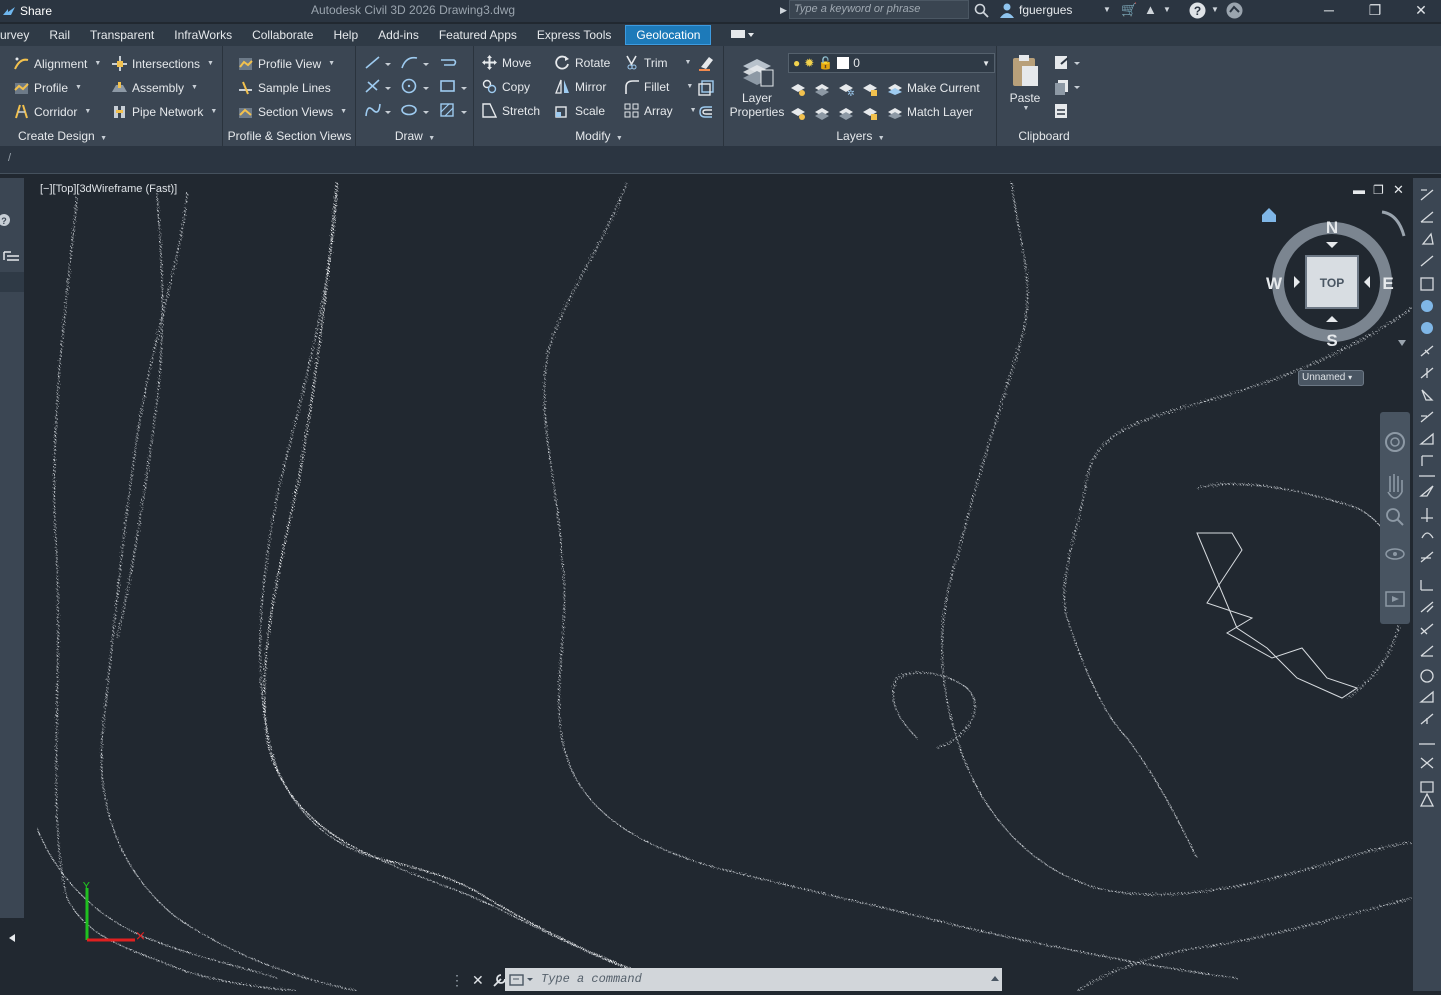  What do you see at coordinates (689, 86) in the screenshot?
I see `fillet-dropdown-icon: ▼` at bounding box center [689, 86].